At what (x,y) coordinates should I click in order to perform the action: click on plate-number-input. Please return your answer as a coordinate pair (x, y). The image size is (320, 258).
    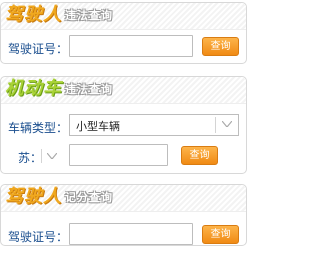
    Looking at the image, I should click on (118, 155).